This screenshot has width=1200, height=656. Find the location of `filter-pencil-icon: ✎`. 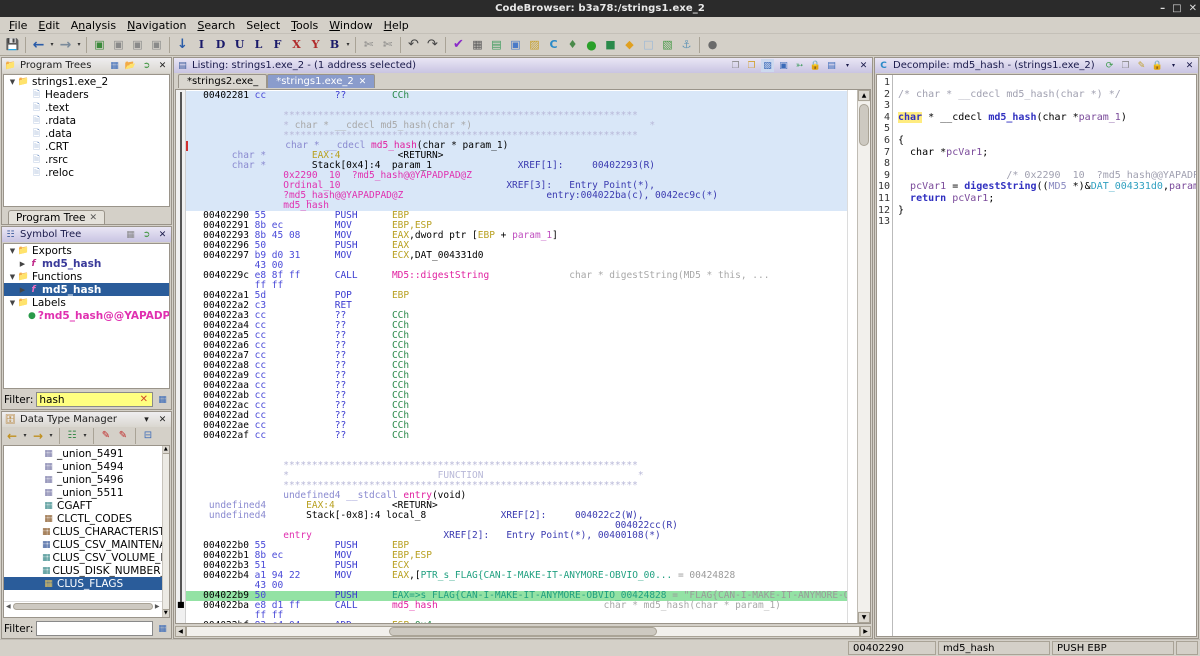

filter-pencil-icon: ✎ is located at coordinates (106, 435).